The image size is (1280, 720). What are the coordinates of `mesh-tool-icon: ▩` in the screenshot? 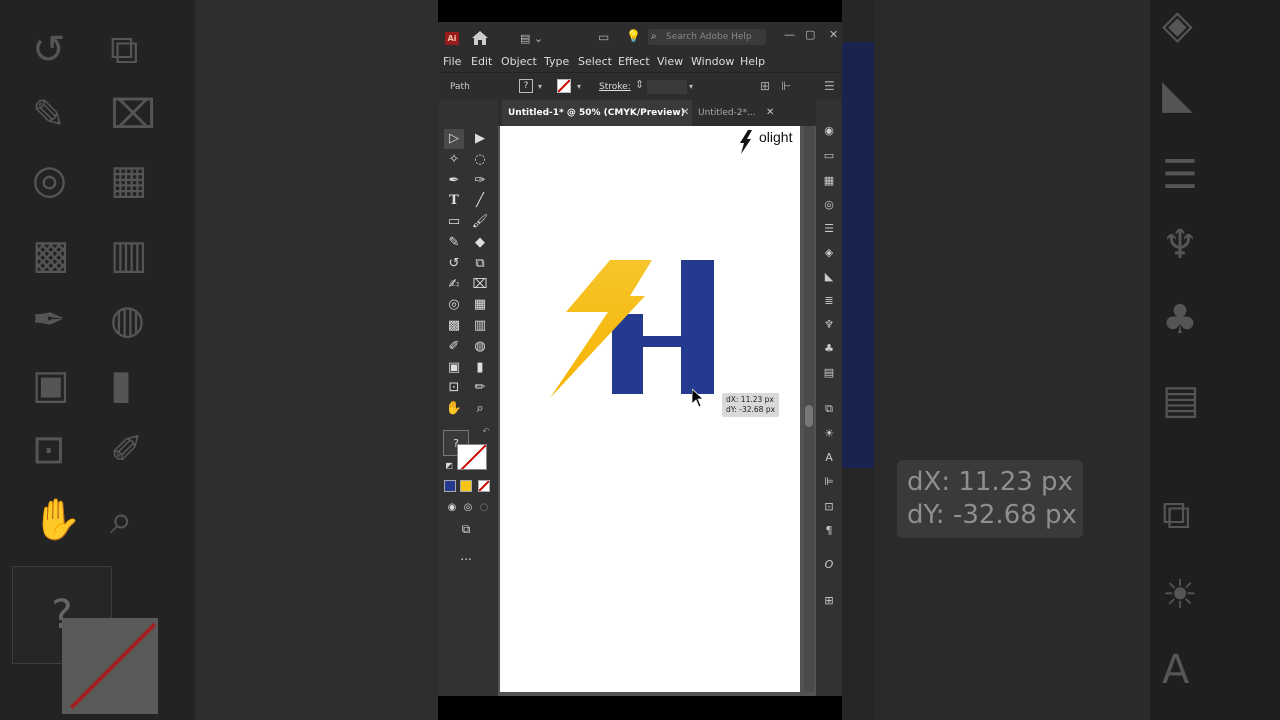 It's located at (454, 326).